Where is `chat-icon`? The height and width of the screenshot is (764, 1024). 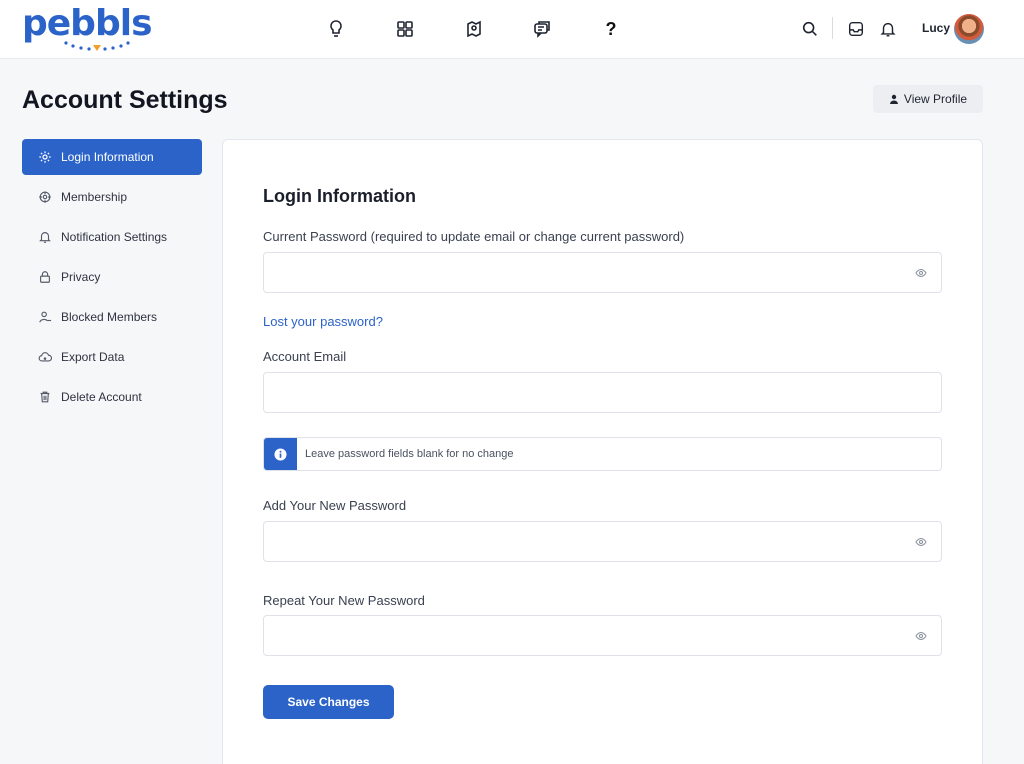 chat-icon is located at coordinates (542, 29).